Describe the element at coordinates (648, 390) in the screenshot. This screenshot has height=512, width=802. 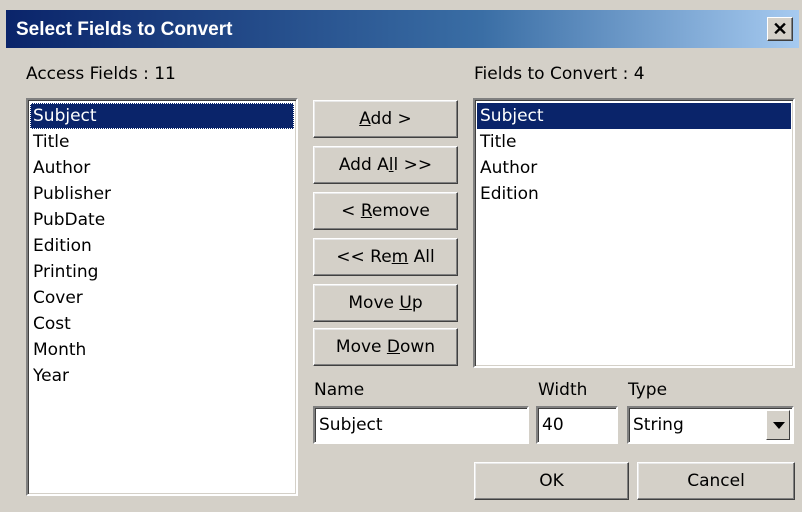
I see `type-label: Type` at that location.